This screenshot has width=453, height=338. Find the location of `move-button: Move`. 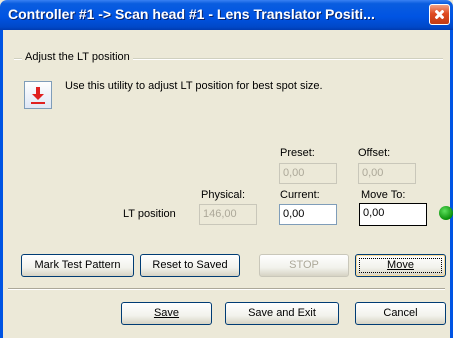

move-button: Move is located at coordinates (400, 265).